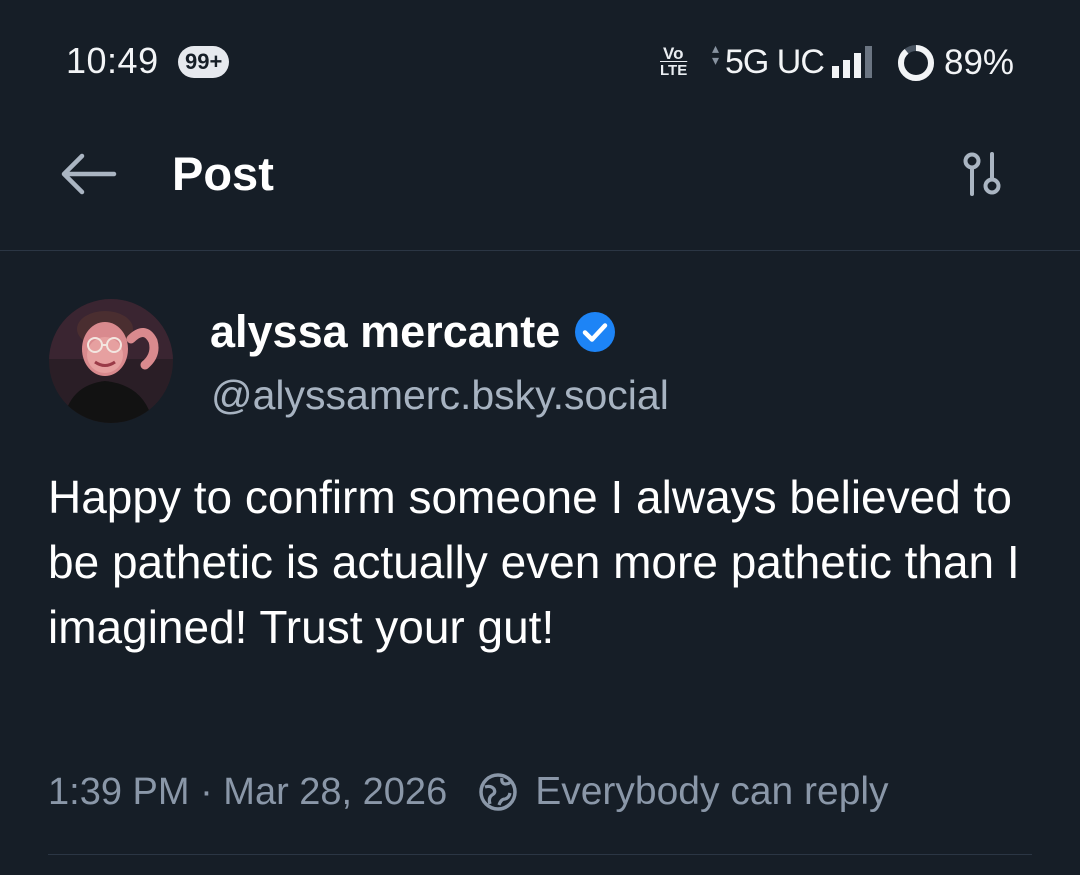  What do you see at coordinates (595, 332) in the screenshot?
I see `verified-check-icon` at bounding box center [595, 332].